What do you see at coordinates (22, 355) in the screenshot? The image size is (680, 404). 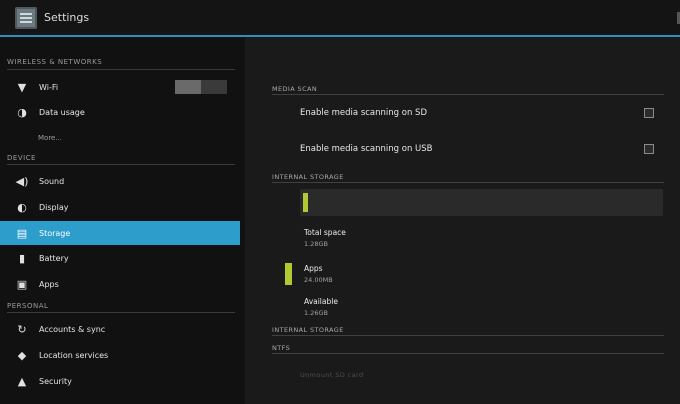 I see `location-icon: ◆` at bounding box center [22, 355].